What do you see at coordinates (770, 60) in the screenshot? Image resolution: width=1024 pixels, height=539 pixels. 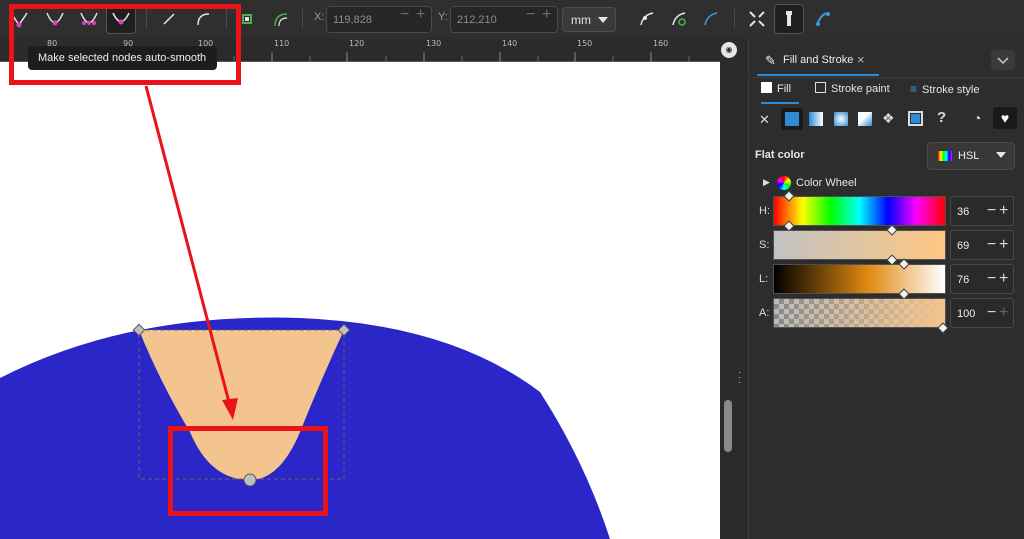 I see `fill-stroke-icon: ✎` at bounding box center [770, 60].